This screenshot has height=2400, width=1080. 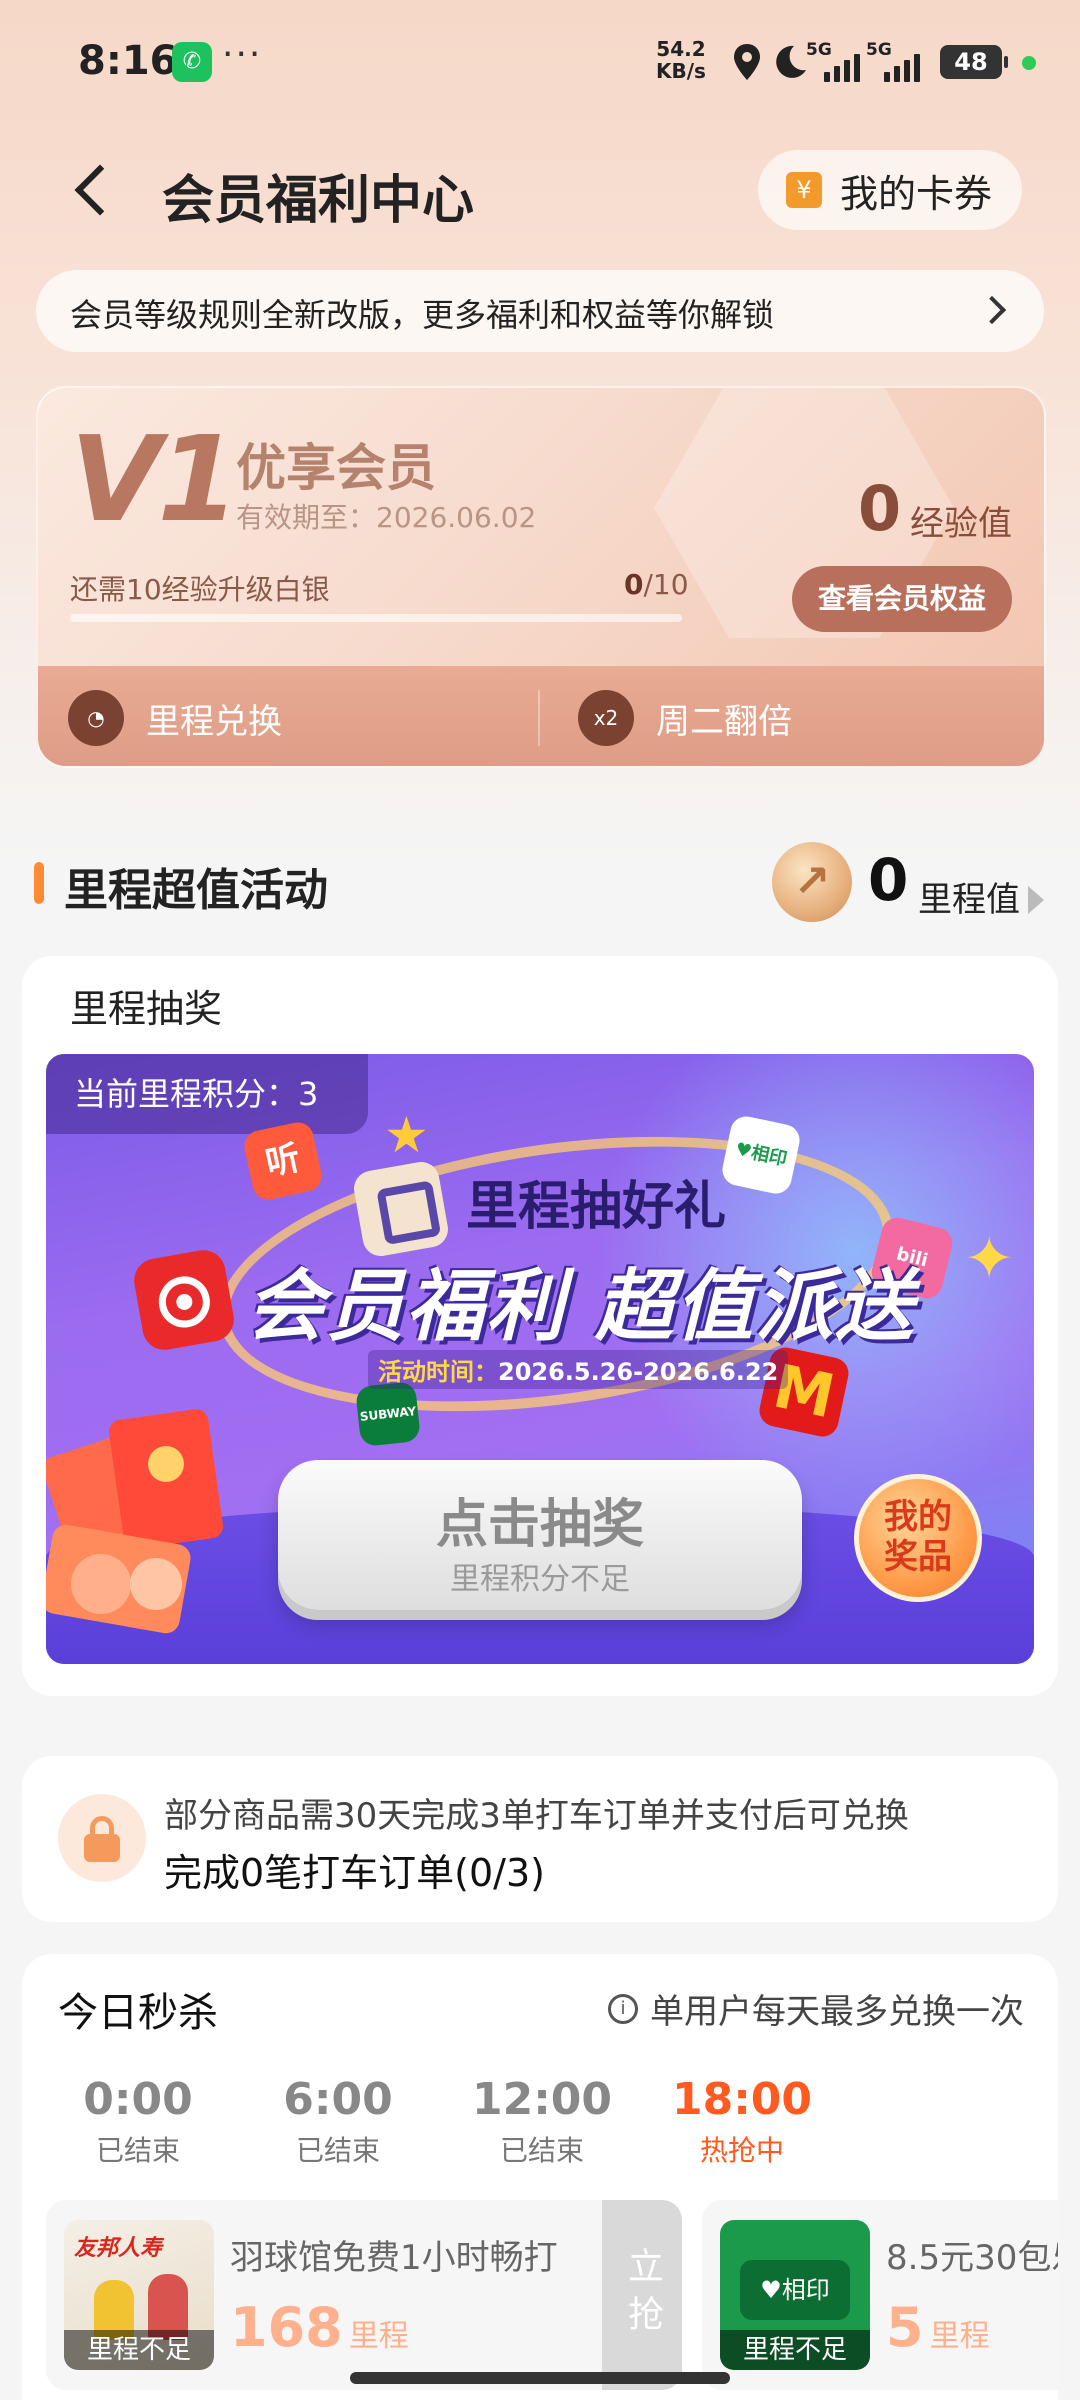 What do you see at coordinates (666, 584) in the screenshot?
I see `progress-total: /10` at bounding box center [666, 584].